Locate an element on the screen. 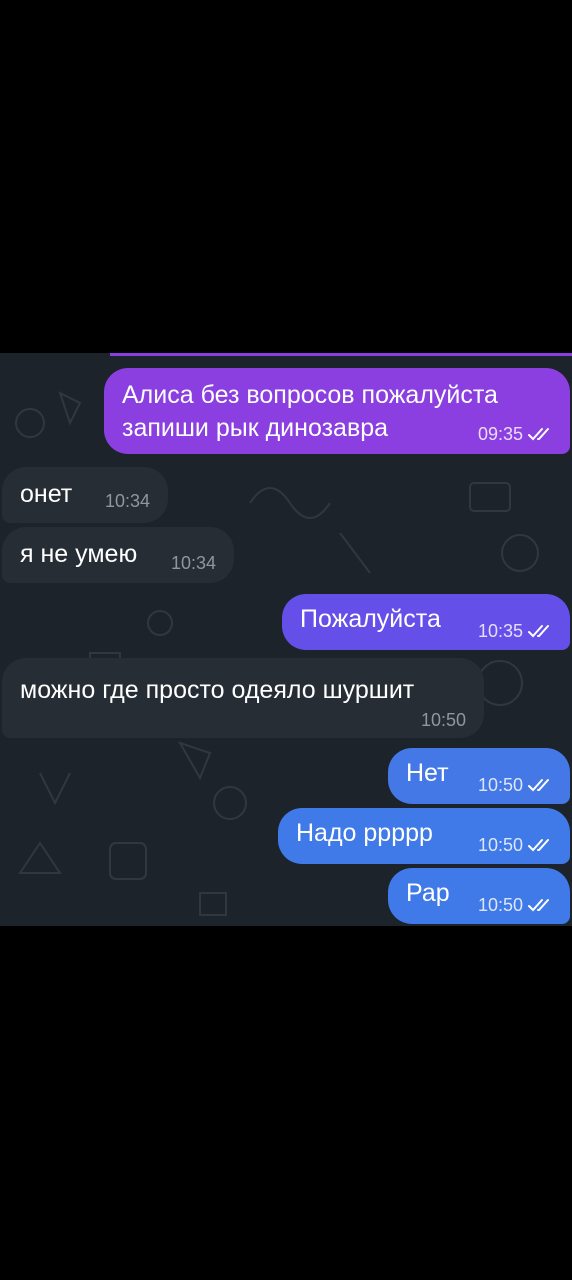 The height and width of the screenshot is (1280, 572). message-bubble-incoming: можно где просто одеяло шуршит 10:50 is located at coordinates (243, 698).